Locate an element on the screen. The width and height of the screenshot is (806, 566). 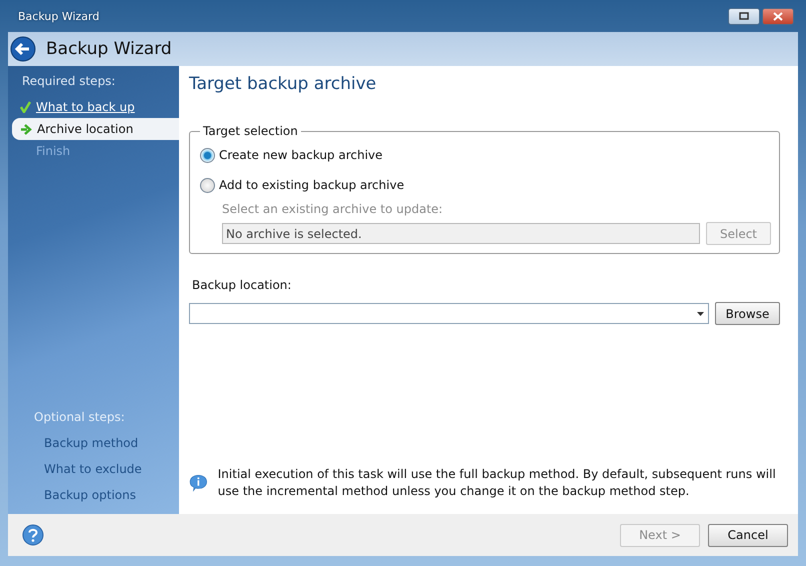
step-item: What to exclude is located at coordinates (93, 470).